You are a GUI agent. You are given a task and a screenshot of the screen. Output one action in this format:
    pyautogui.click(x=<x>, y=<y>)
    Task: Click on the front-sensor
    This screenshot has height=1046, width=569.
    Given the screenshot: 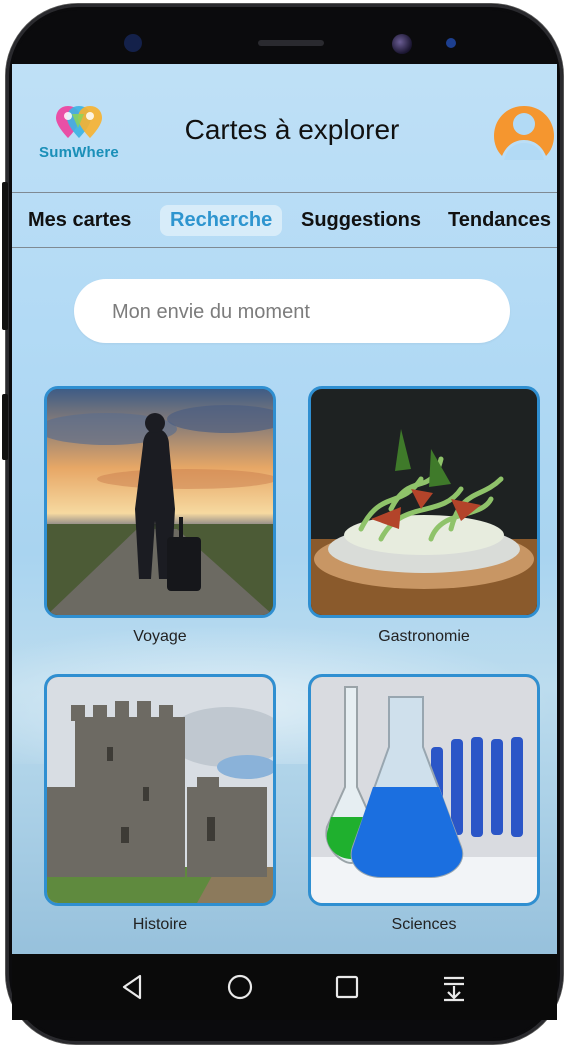 What is the action you would take?
    pyautogui.click(x=133, y=43)
    